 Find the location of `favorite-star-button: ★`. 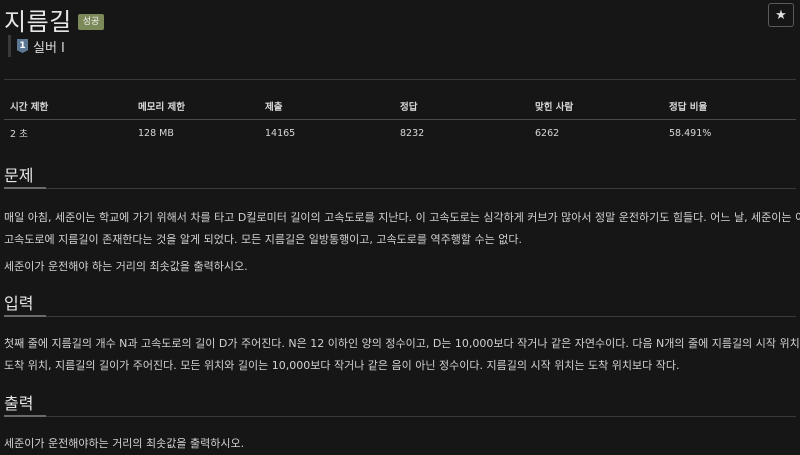

favorite-star-button: ★ is located at coordinates (781, 15).